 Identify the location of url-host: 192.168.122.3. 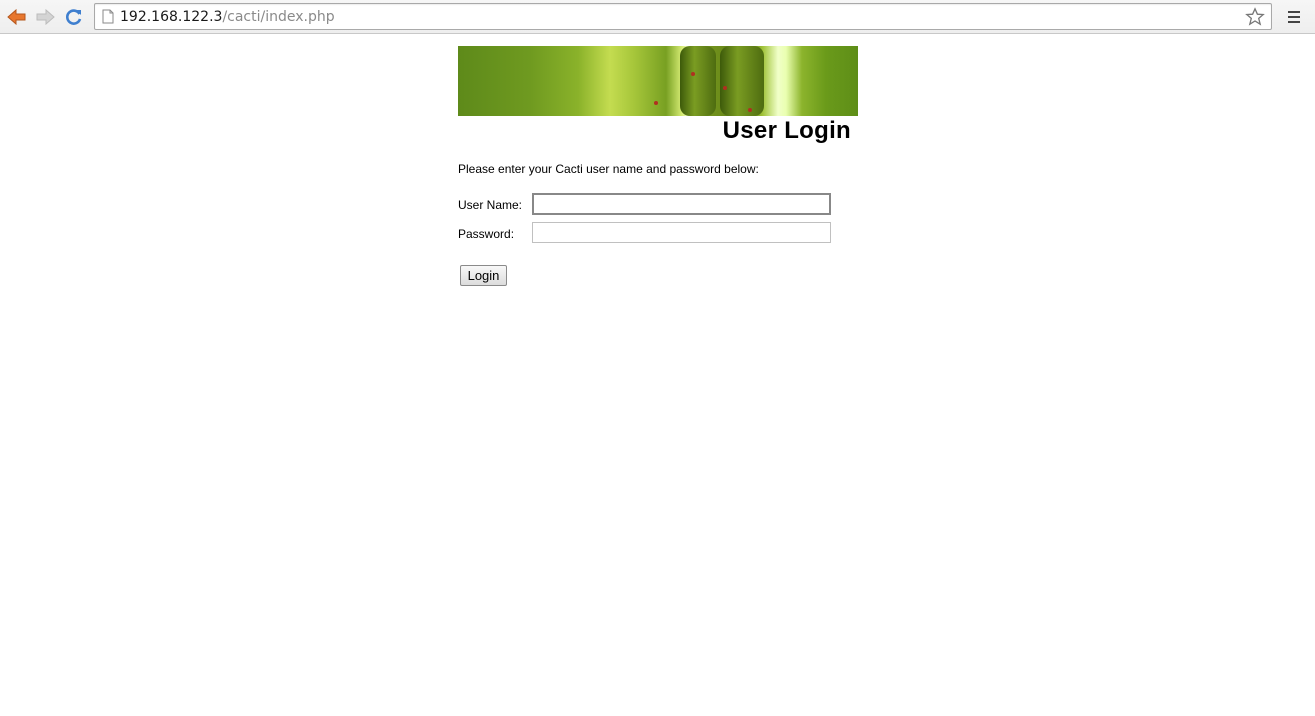
(171, 17).